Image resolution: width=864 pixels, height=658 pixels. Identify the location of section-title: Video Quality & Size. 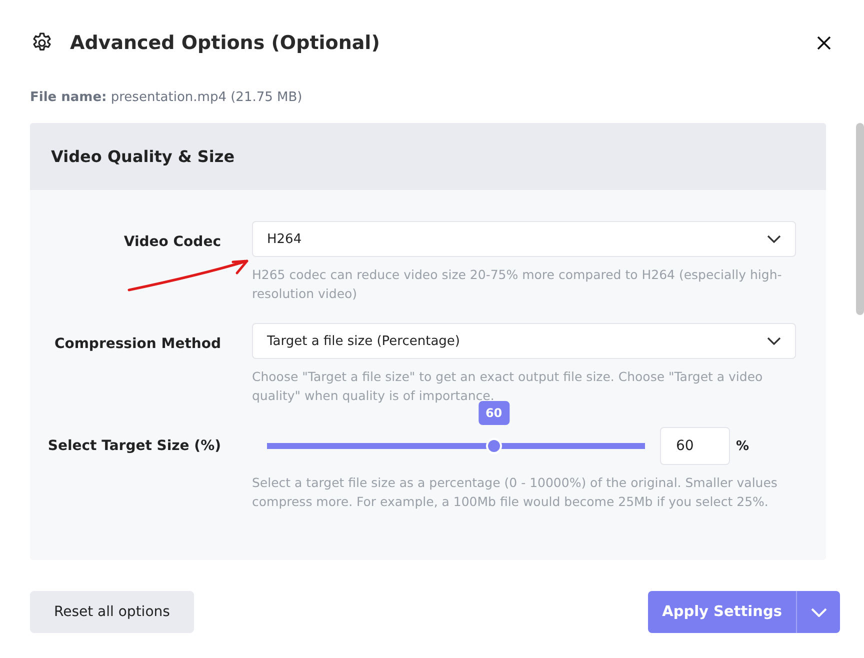
(143, 156).